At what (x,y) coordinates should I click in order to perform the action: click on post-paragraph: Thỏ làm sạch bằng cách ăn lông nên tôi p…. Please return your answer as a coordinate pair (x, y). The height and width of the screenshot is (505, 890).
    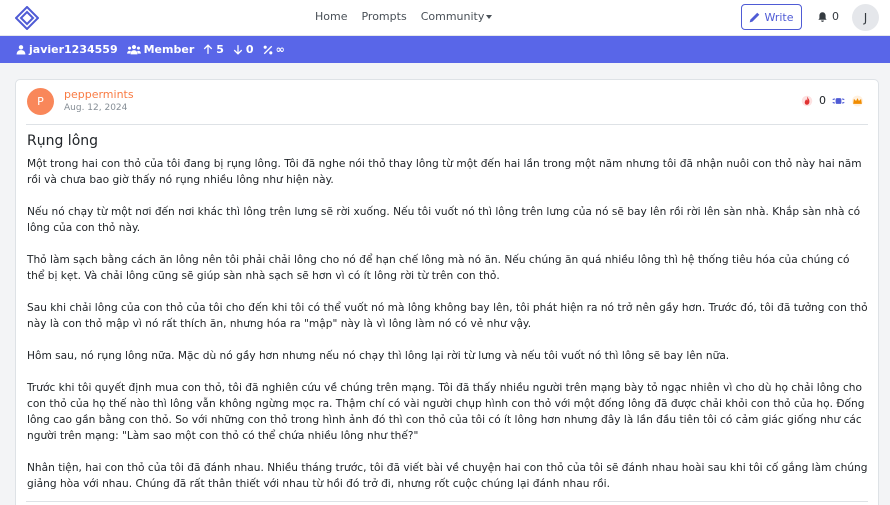
    Looking at the image, I should click on (438, 268).